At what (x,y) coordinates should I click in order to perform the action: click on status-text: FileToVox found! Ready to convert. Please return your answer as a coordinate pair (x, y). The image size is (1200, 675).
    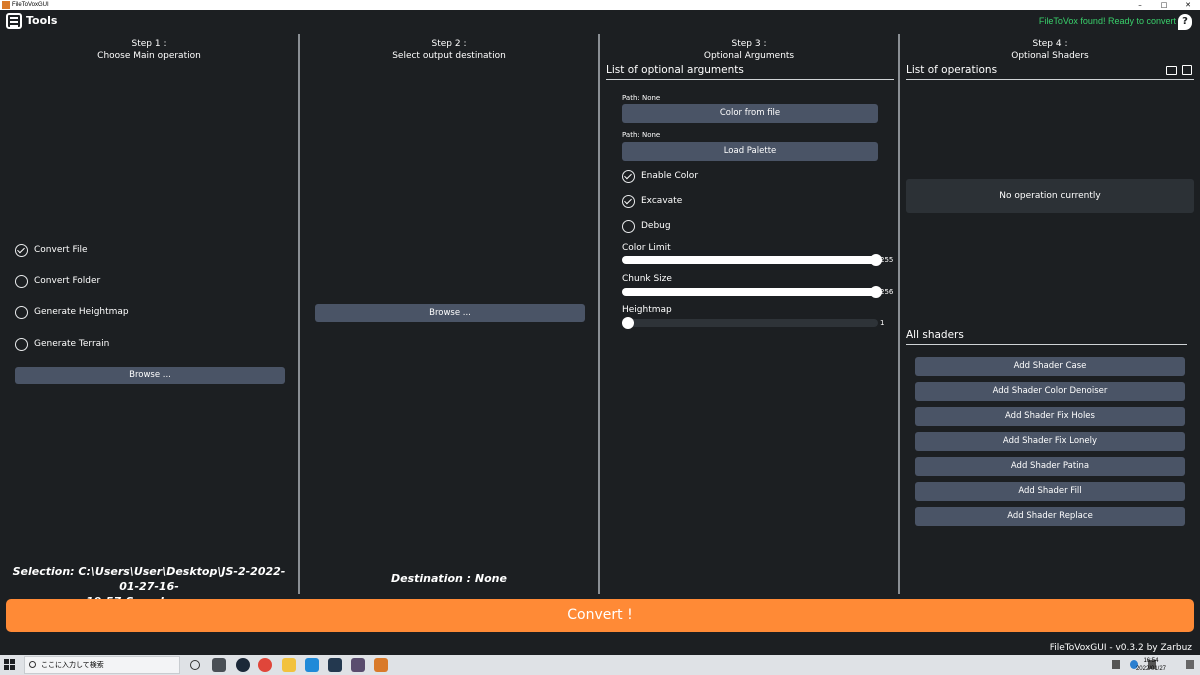
    Looking at the image, I should click on (1107, 21).